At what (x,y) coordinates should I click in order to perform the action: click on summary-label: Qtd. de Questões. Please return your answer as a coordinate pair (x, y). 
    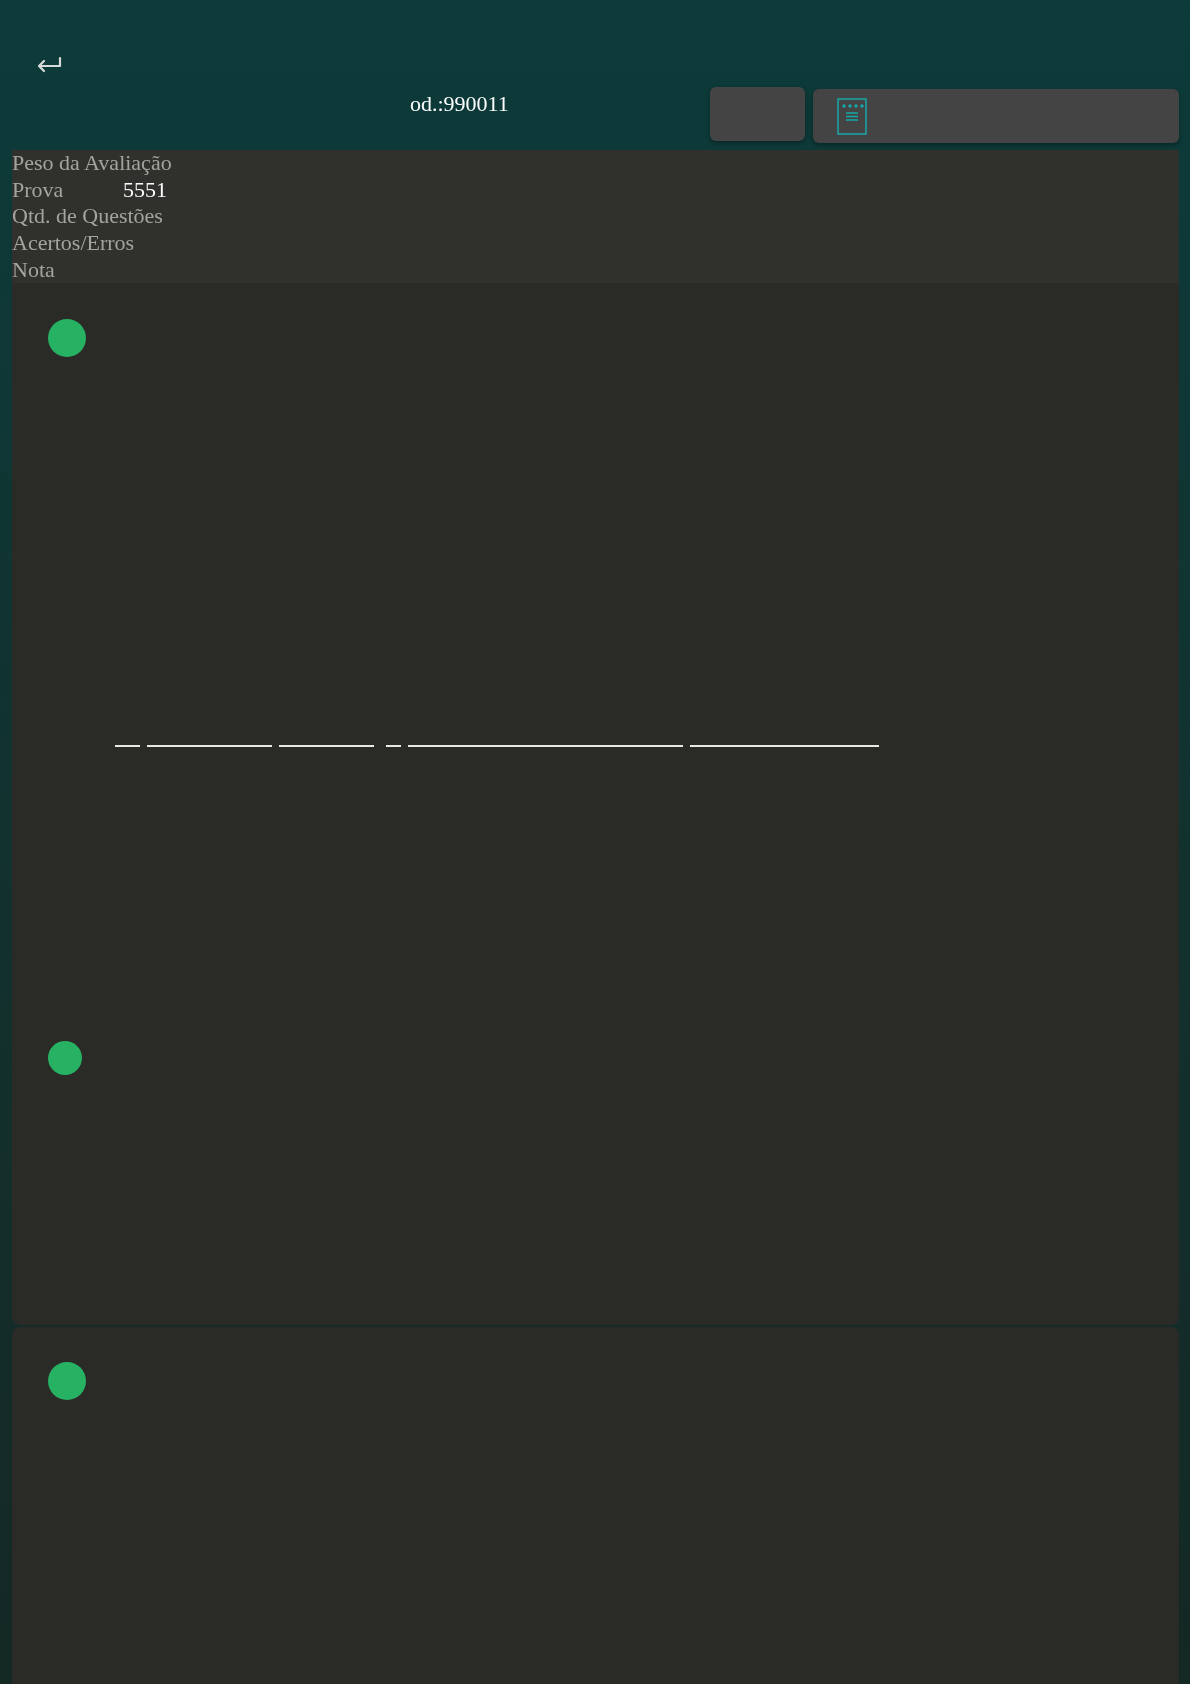
    Looking at the image, I should click on (87, 216).